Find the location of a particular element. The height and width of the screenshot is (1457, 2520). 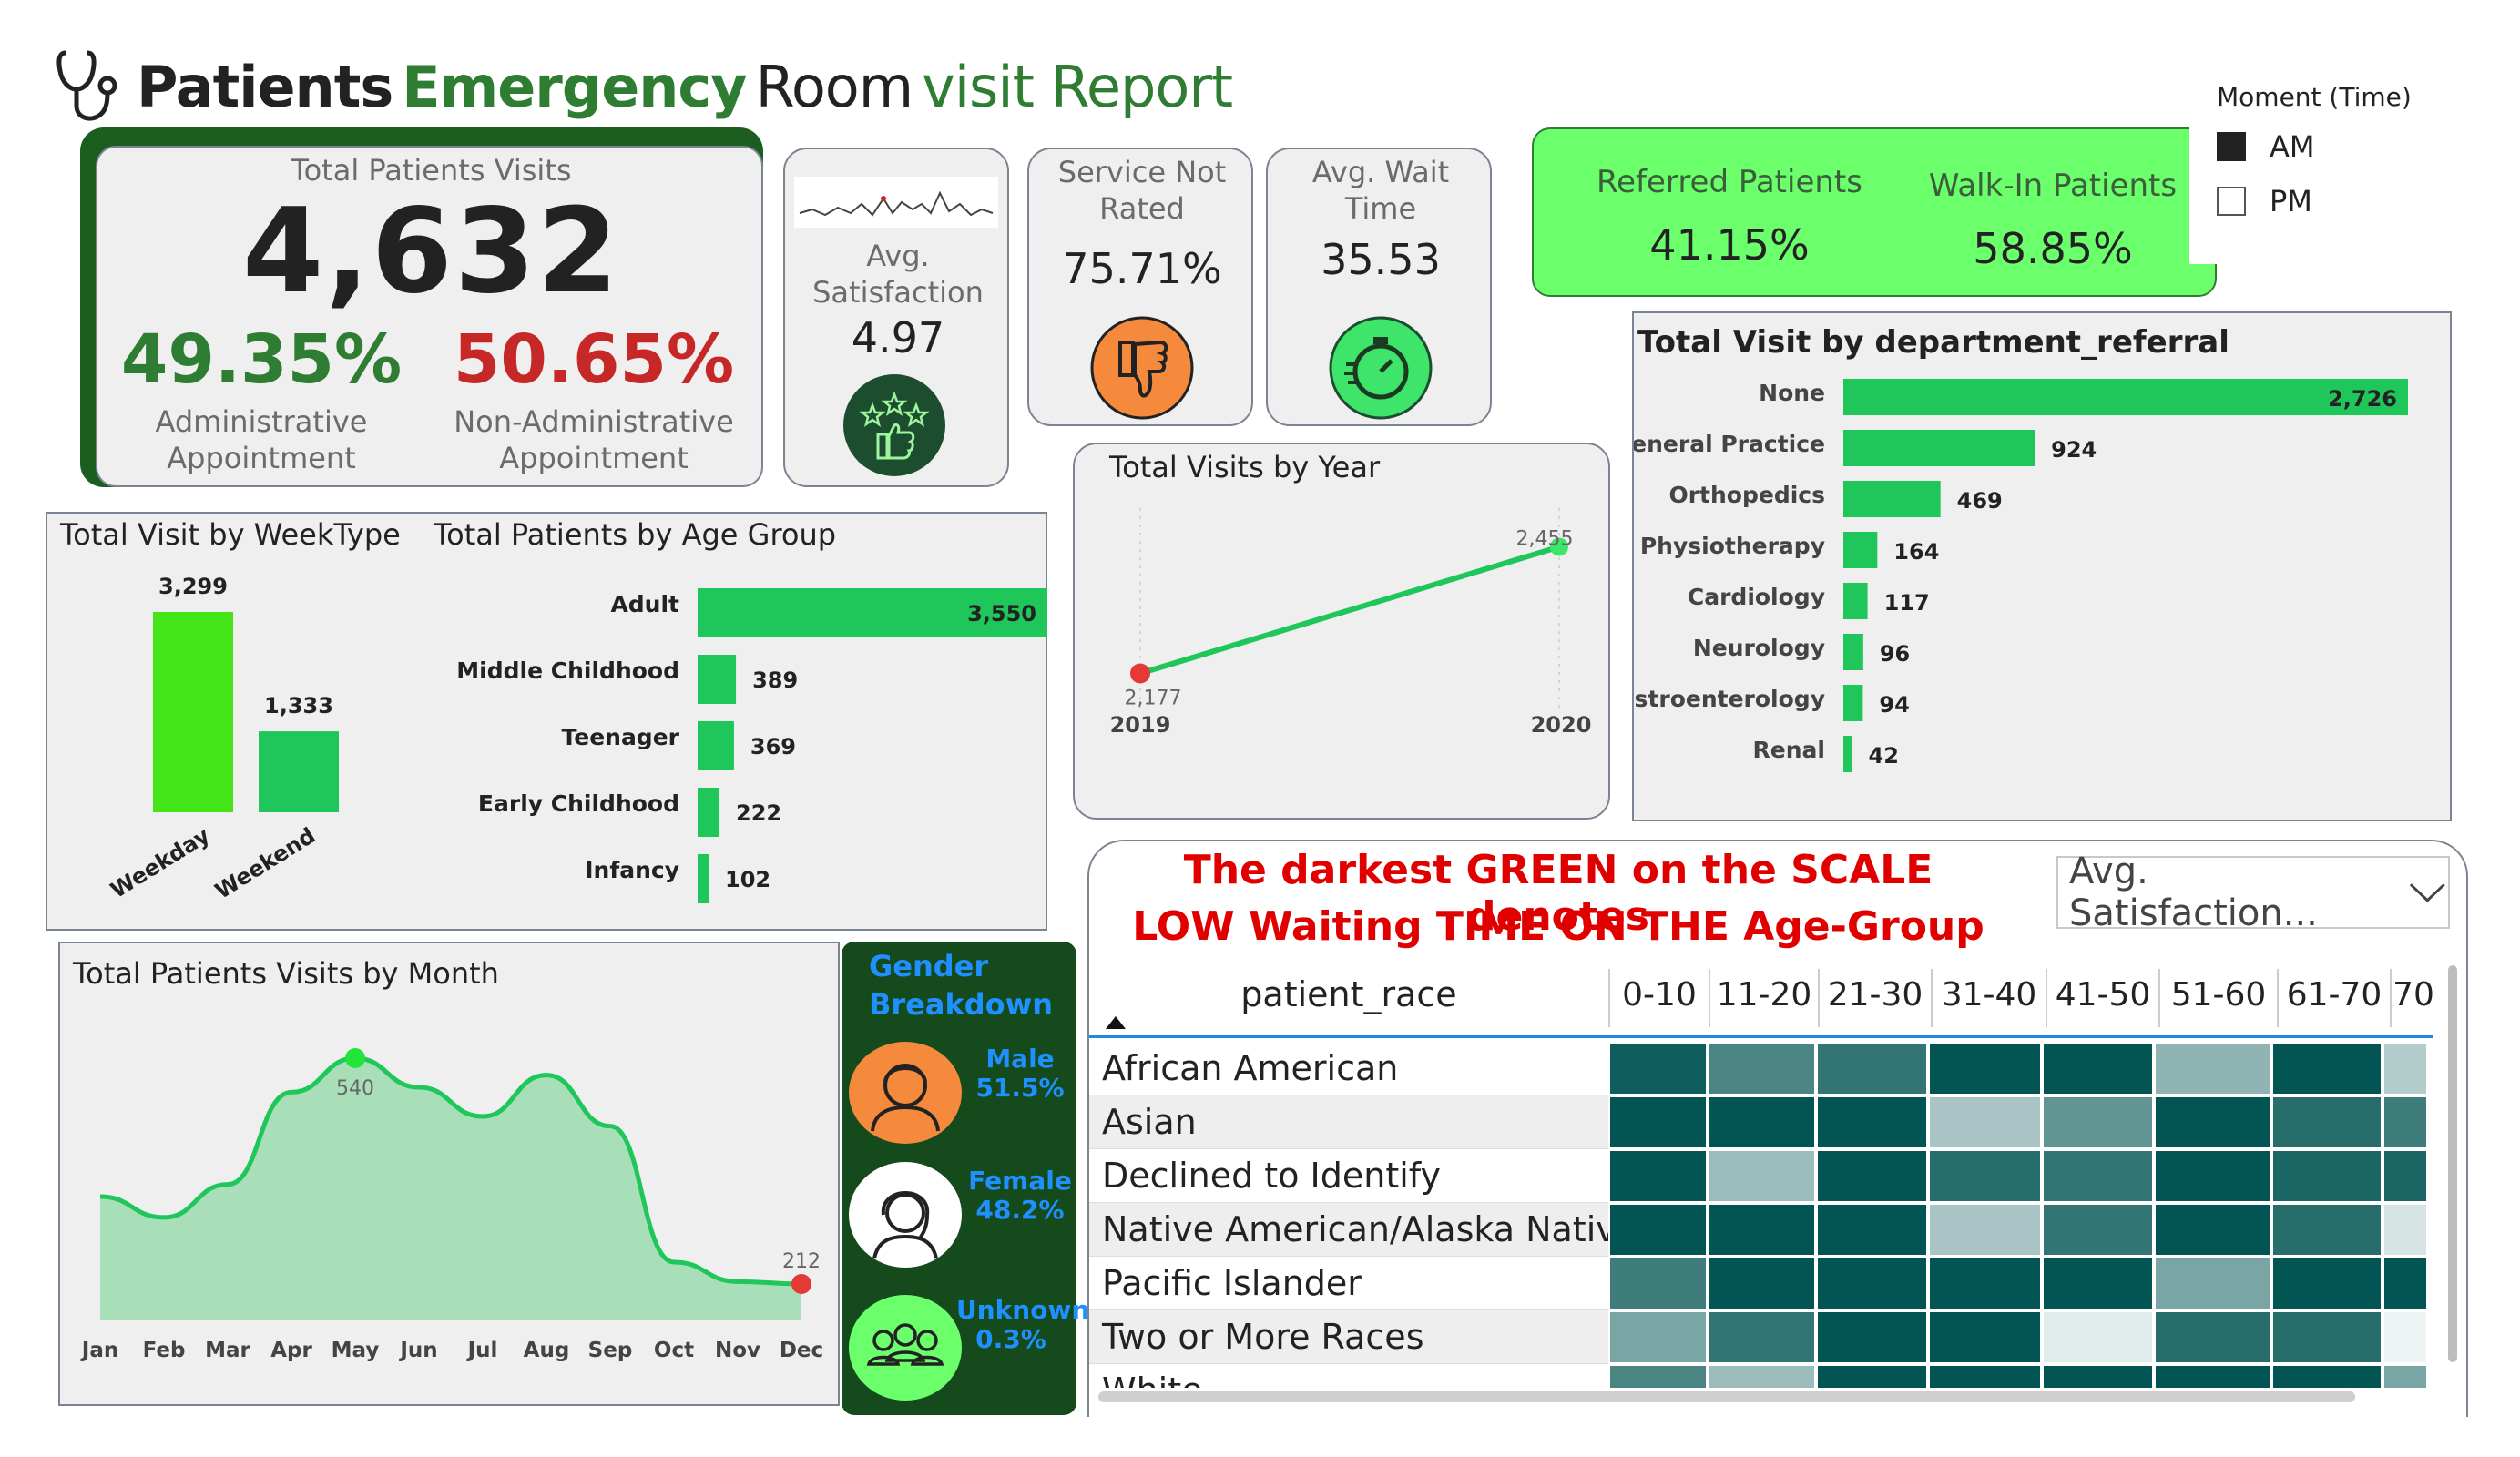

month-max-label: 540 is located at coordinates (355, 1089).